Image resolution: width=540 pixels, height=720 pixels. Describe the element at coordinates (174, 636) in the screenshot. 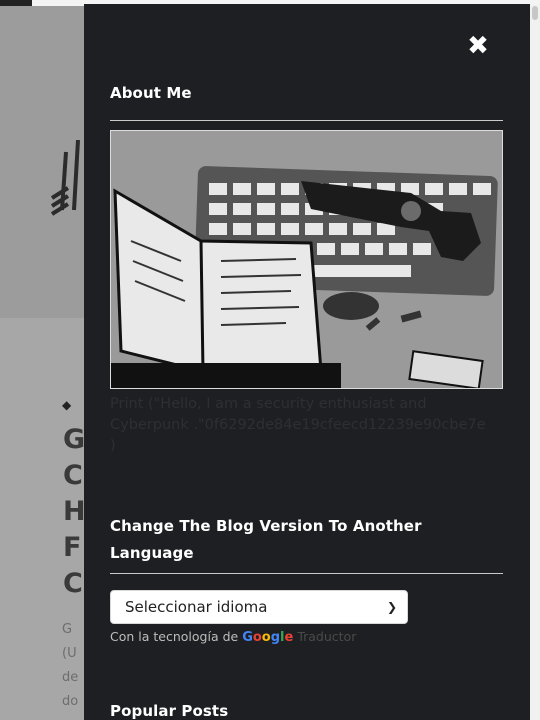

I see `powered-by-label: Con la tecnología de` at that location.